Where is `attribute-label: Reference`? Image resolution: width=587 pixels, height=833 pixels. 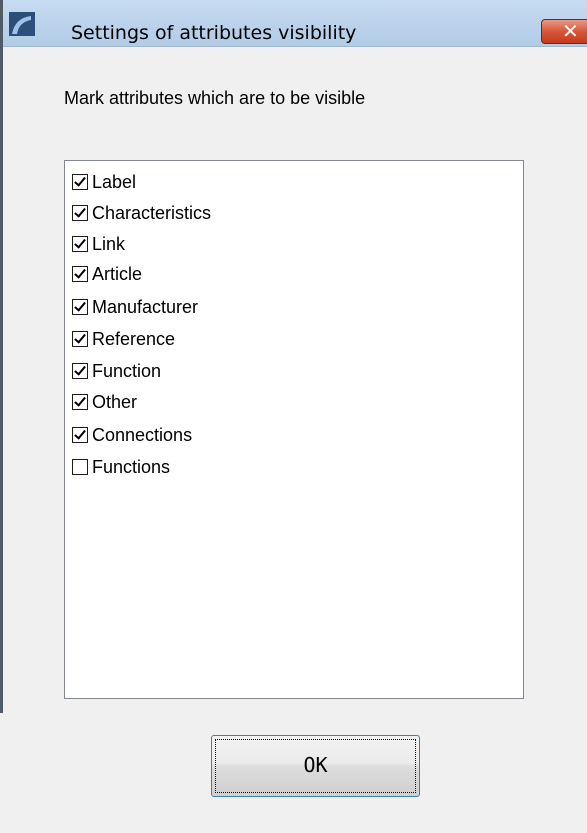
attribute-label: Reference is located at coordinates (134, 338).